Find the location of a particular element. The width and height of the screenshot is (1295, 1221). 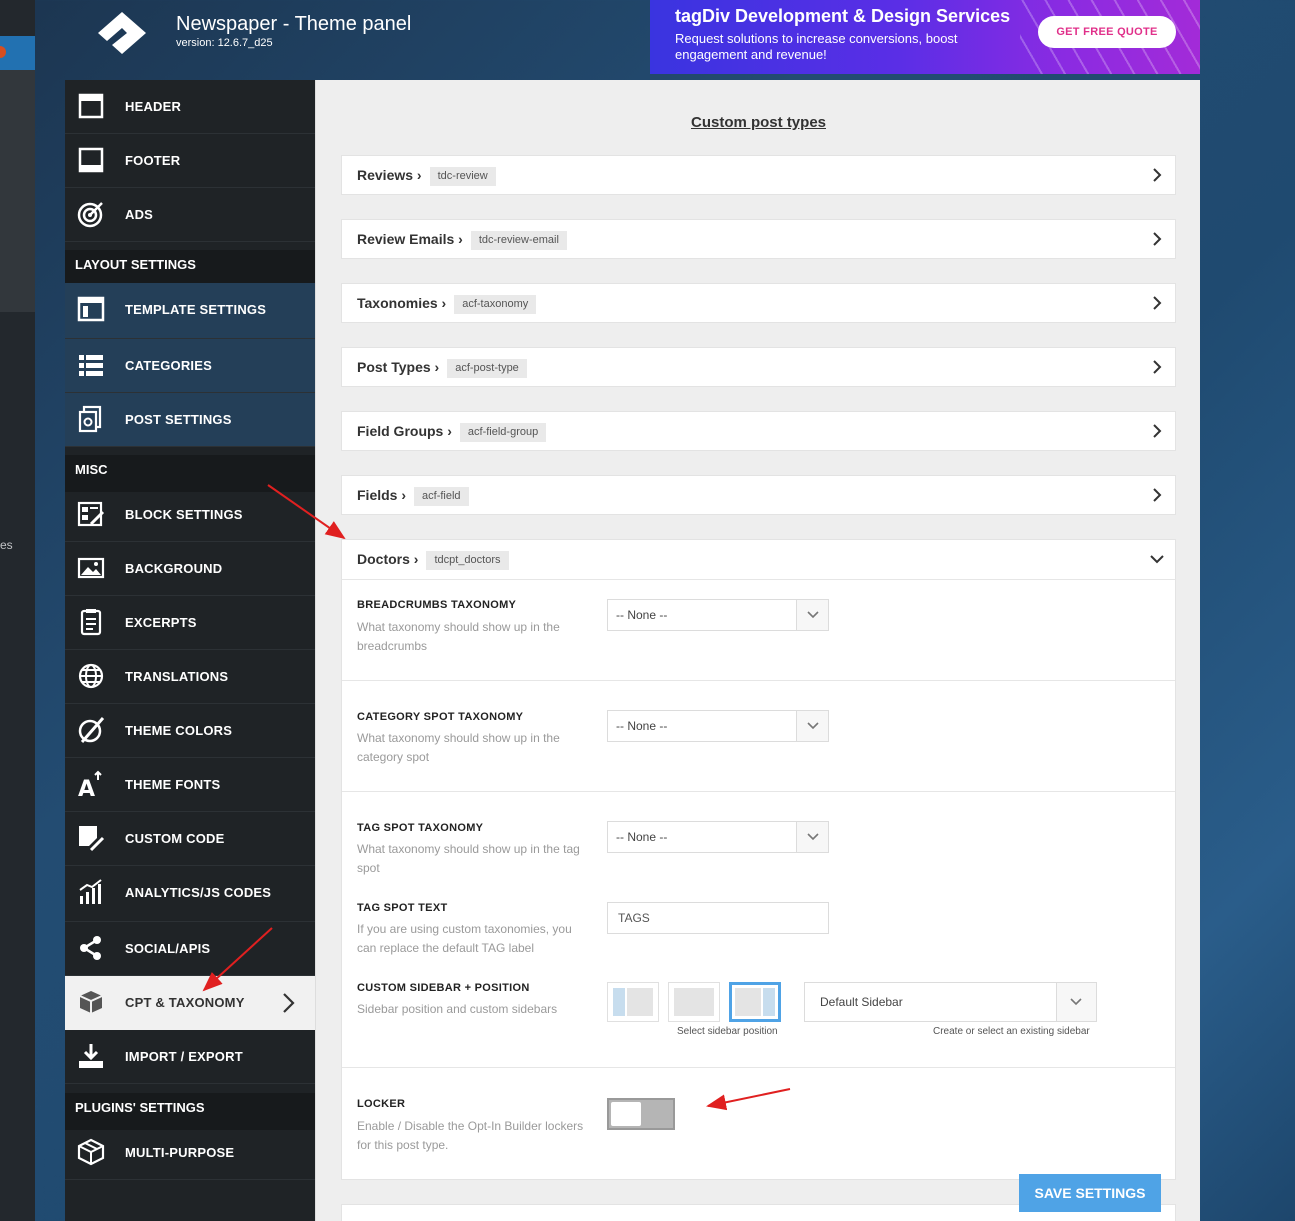

sidebar-item-import-export: IMPORT / EXPORT is located at coordinates (190, 1057).